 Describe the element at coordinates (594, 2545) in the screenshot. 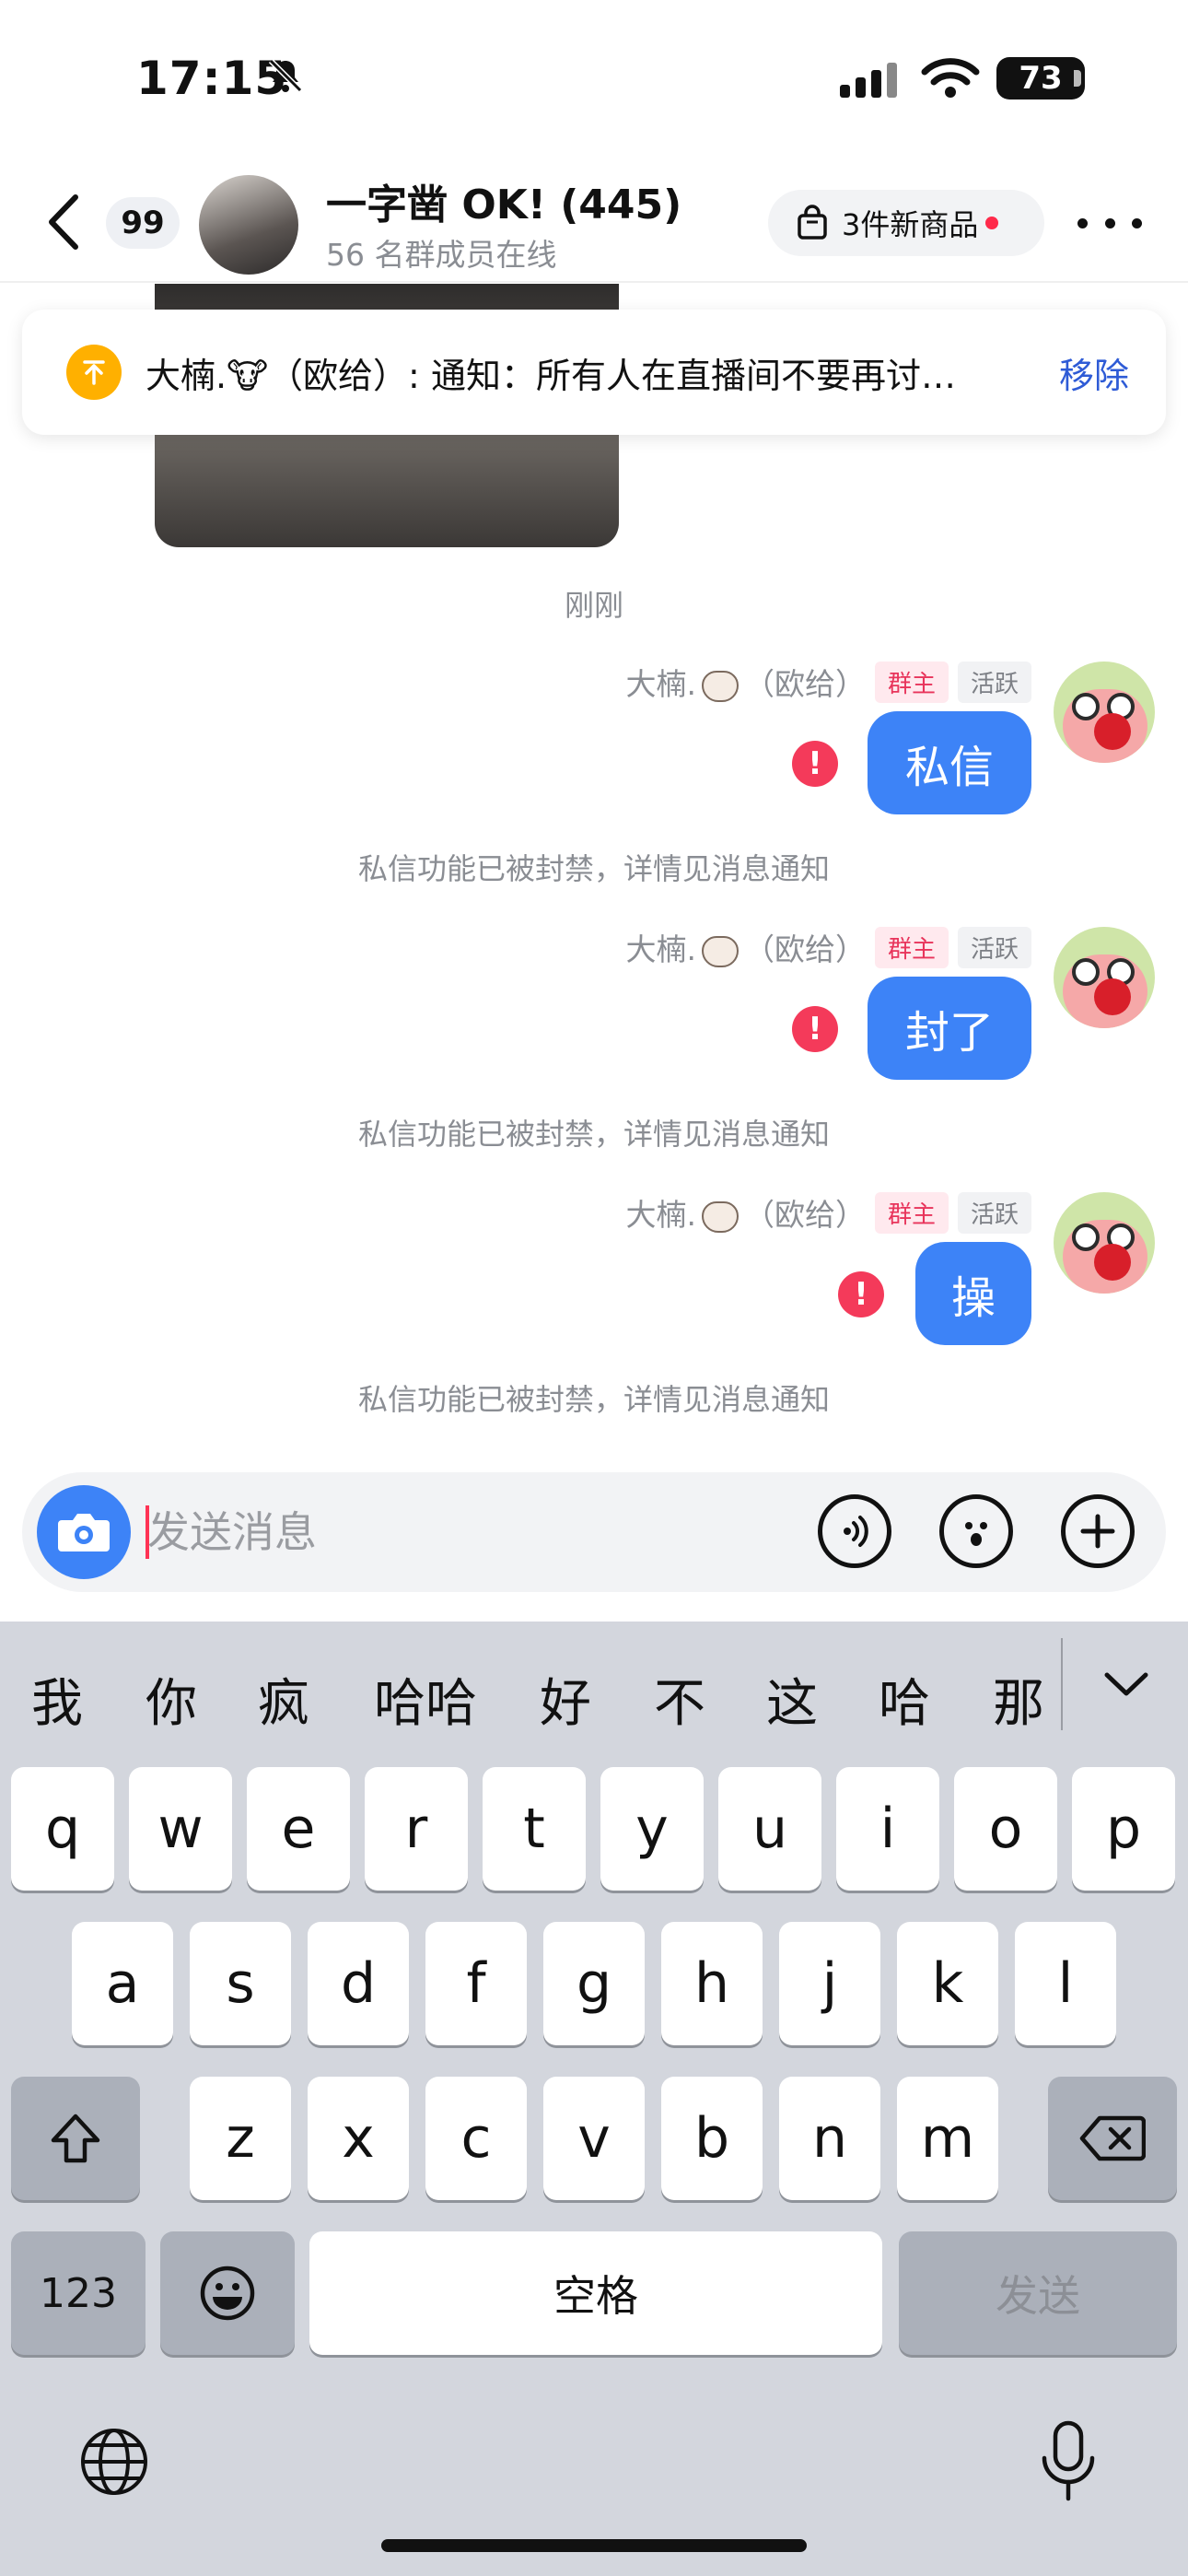

I see `home-indicator` at that location.